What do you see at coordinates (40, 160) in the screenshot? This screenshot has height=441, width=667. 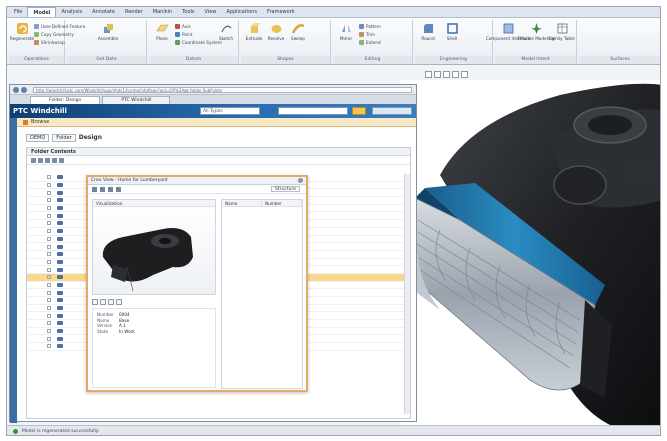 I see `cut-icon` at bounding box center [40, 160].